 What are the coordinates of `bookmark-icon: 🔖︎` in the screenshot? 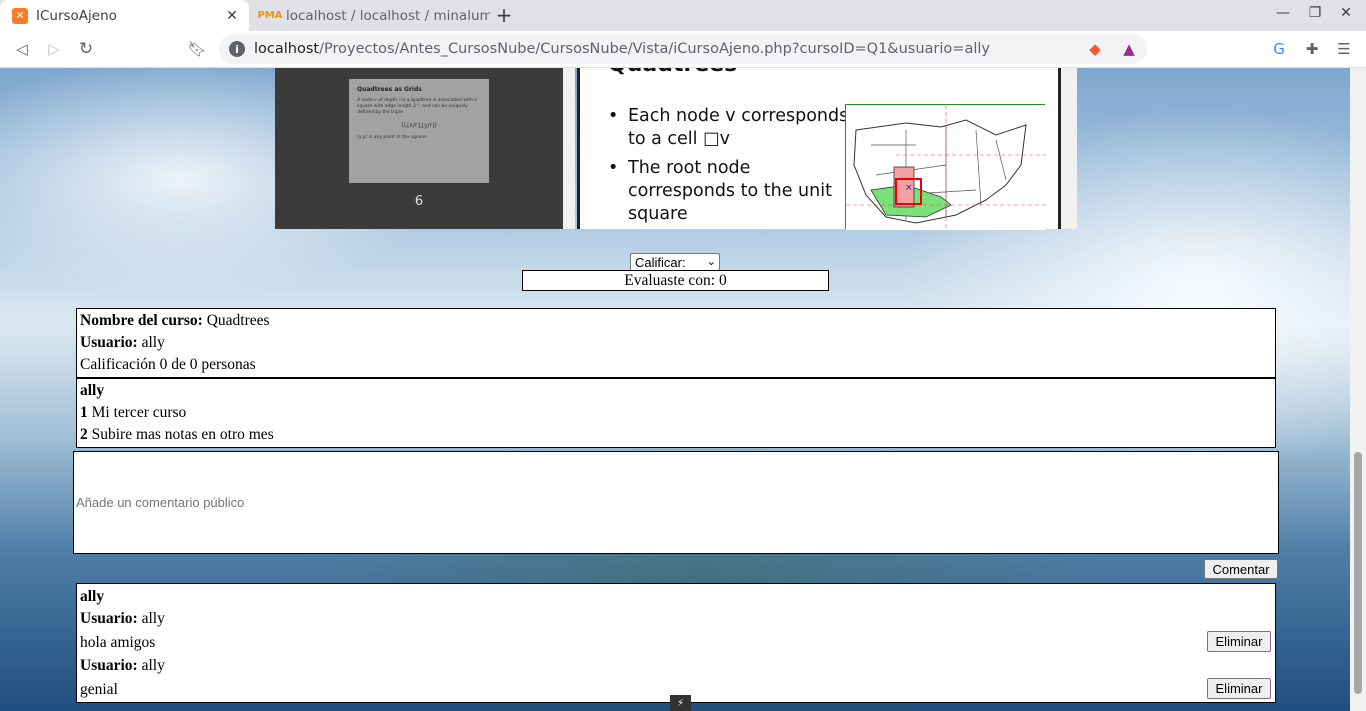 It's located at (197, 49).